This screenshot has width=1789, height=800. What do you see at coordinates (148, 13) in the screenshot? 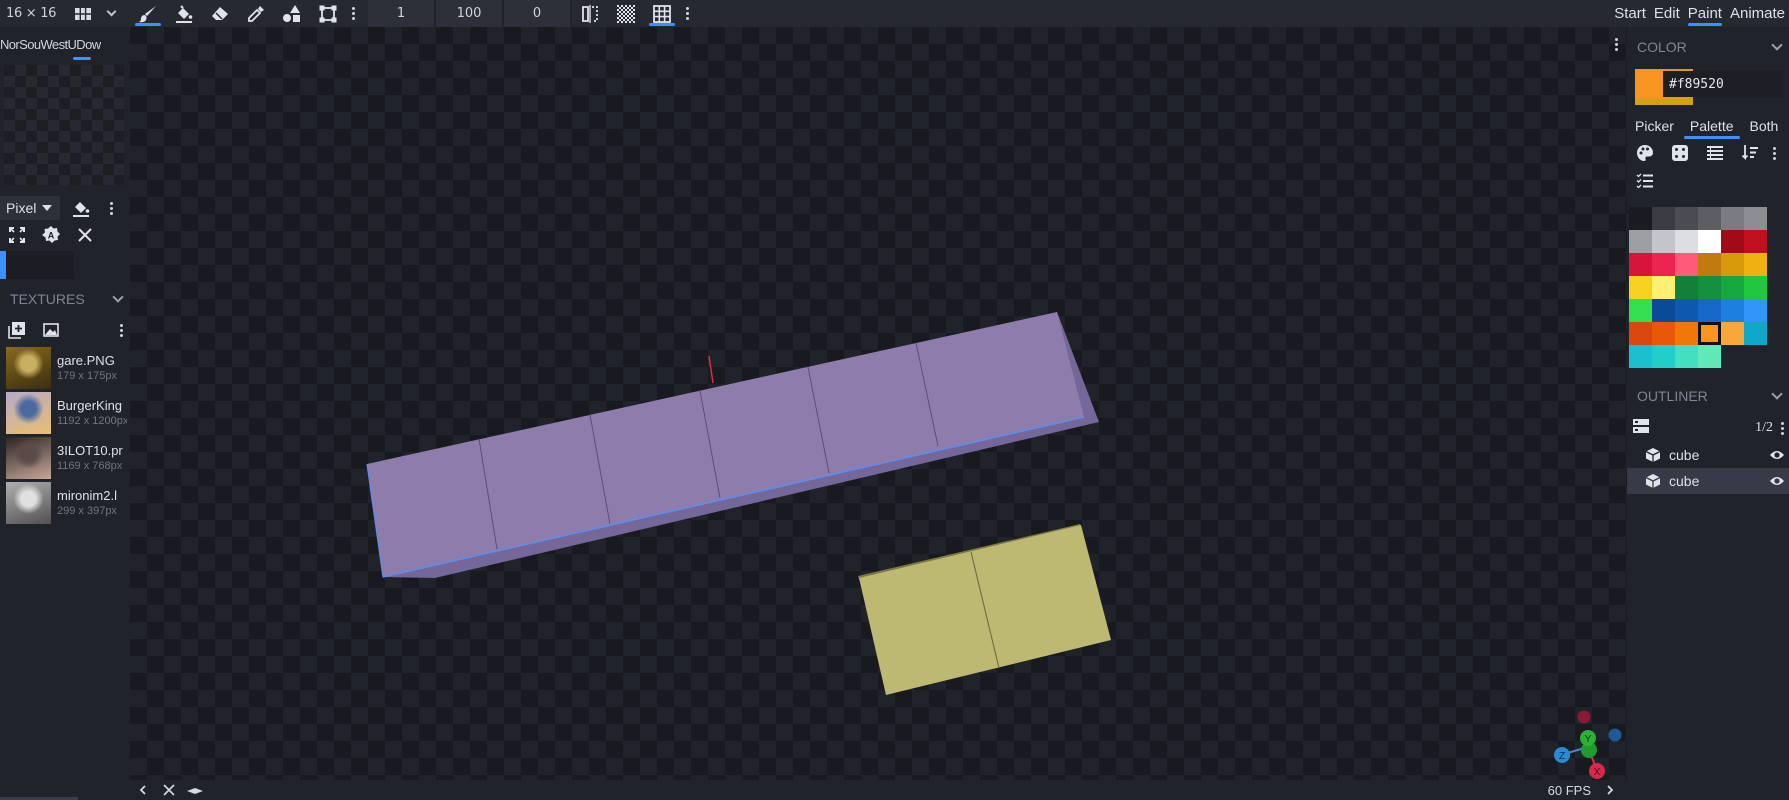
I see `brush-tool-icon` at bounding box center [148, 13].